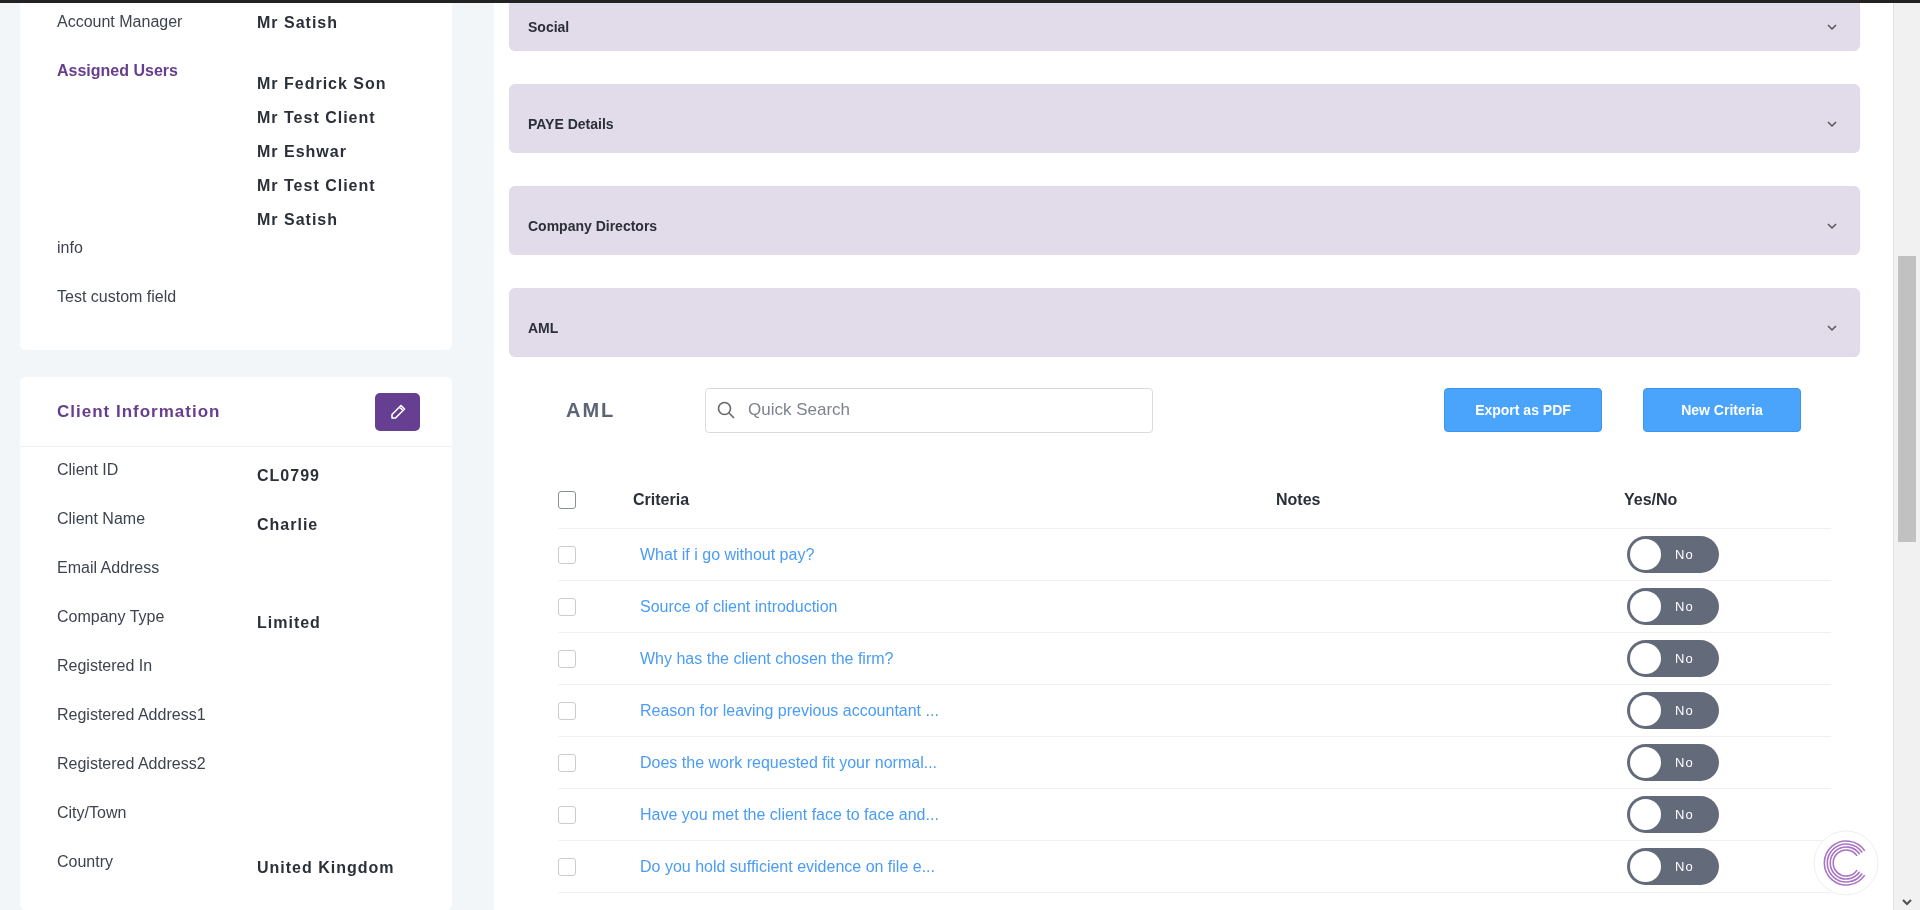 Image resolution: width=1920 pixels, height=910 pixels. Describe the element at coordinates (289, 476) in the screenshot. I see `field-value: CL0799` at that location.